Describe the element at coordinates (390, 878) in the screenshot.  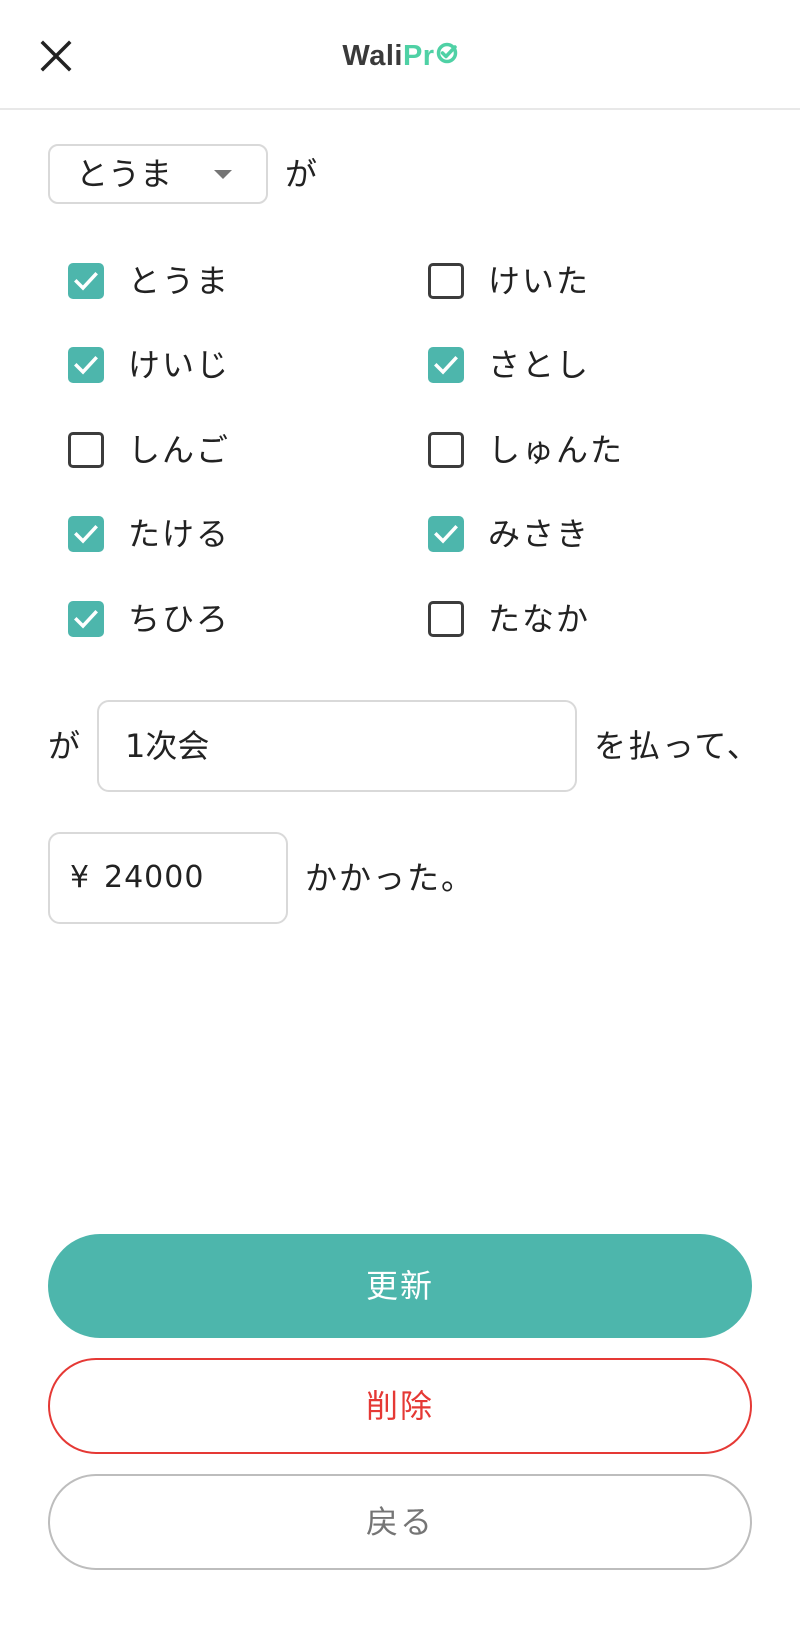
I see `amount-suffix-text: かかった。` at that location.